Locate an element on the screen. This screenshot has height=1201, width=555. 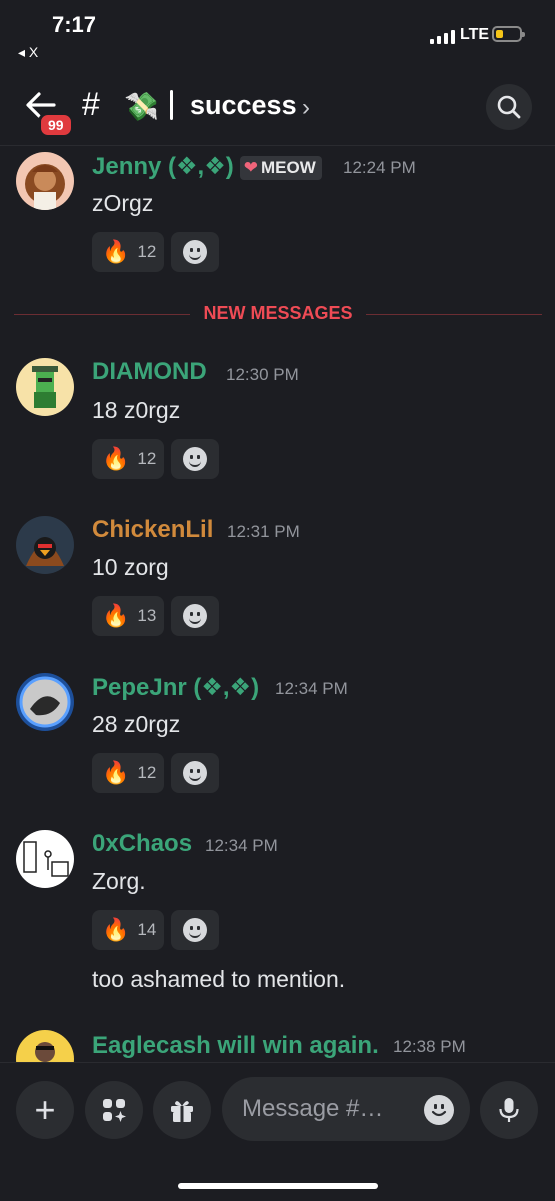
apps-button is located at coordinates (114, 1110).